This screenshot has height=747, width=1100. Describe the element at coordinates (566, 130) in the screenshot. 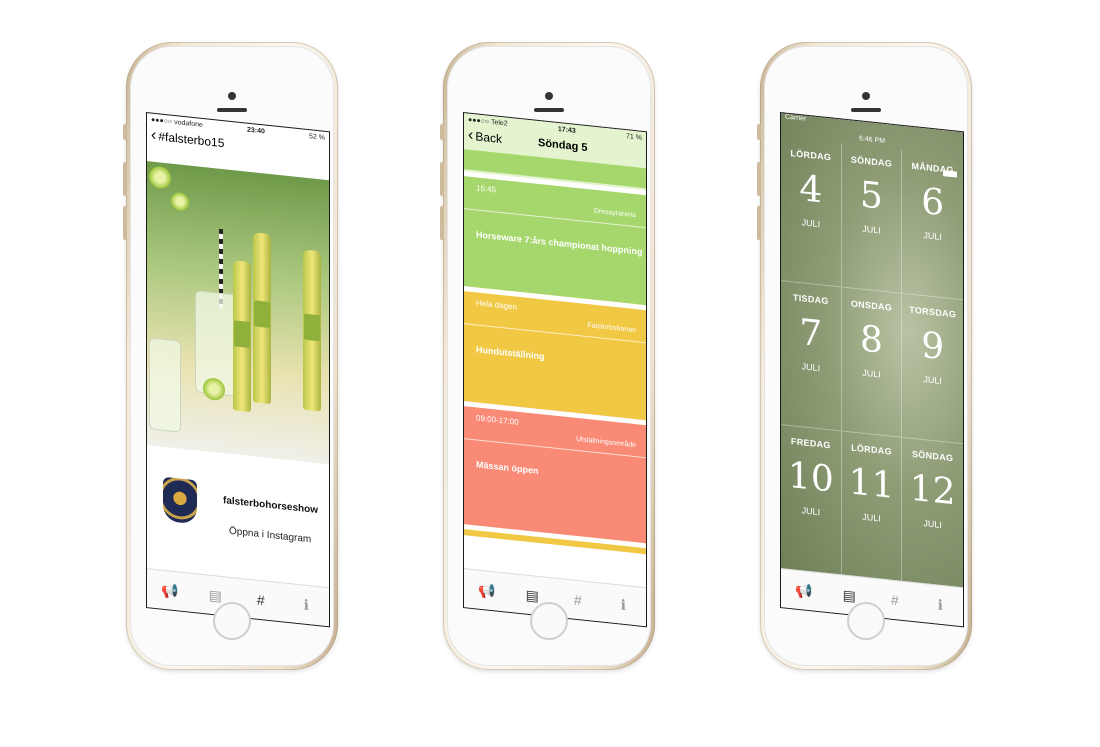

I see `clock: 17:43` at that location.